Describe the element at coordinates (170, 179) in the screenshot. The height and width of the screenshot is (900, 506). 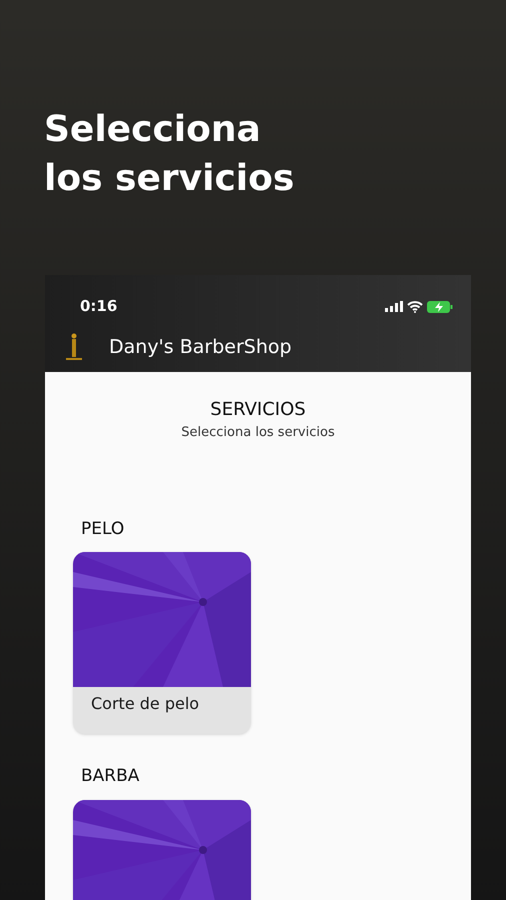
I see `headline: los servicios` at that location.